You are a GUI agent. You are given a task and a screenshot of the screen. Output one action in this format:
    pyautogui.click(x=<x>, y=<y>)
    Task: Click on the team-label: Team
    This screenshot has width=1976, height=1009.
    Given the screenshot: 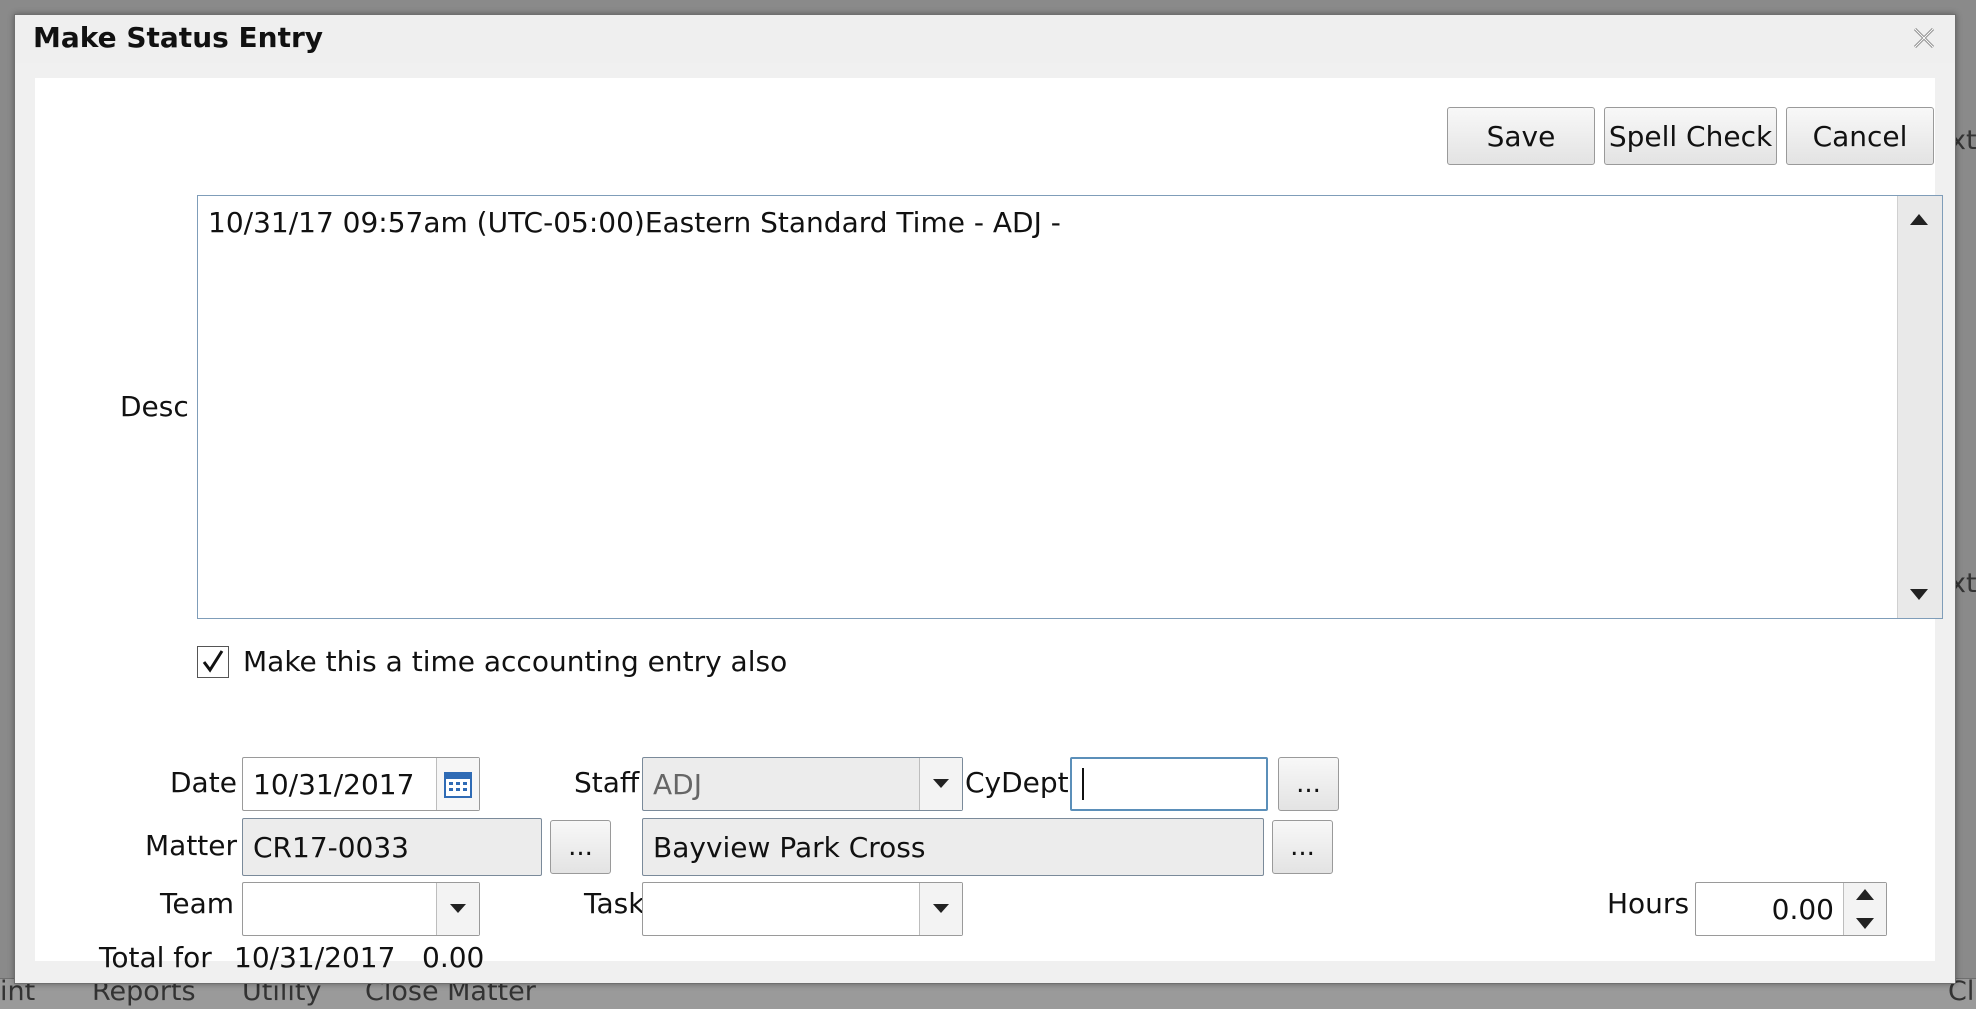 What is the action you would take?
    pyautogui.click(x=197, y=903)
    